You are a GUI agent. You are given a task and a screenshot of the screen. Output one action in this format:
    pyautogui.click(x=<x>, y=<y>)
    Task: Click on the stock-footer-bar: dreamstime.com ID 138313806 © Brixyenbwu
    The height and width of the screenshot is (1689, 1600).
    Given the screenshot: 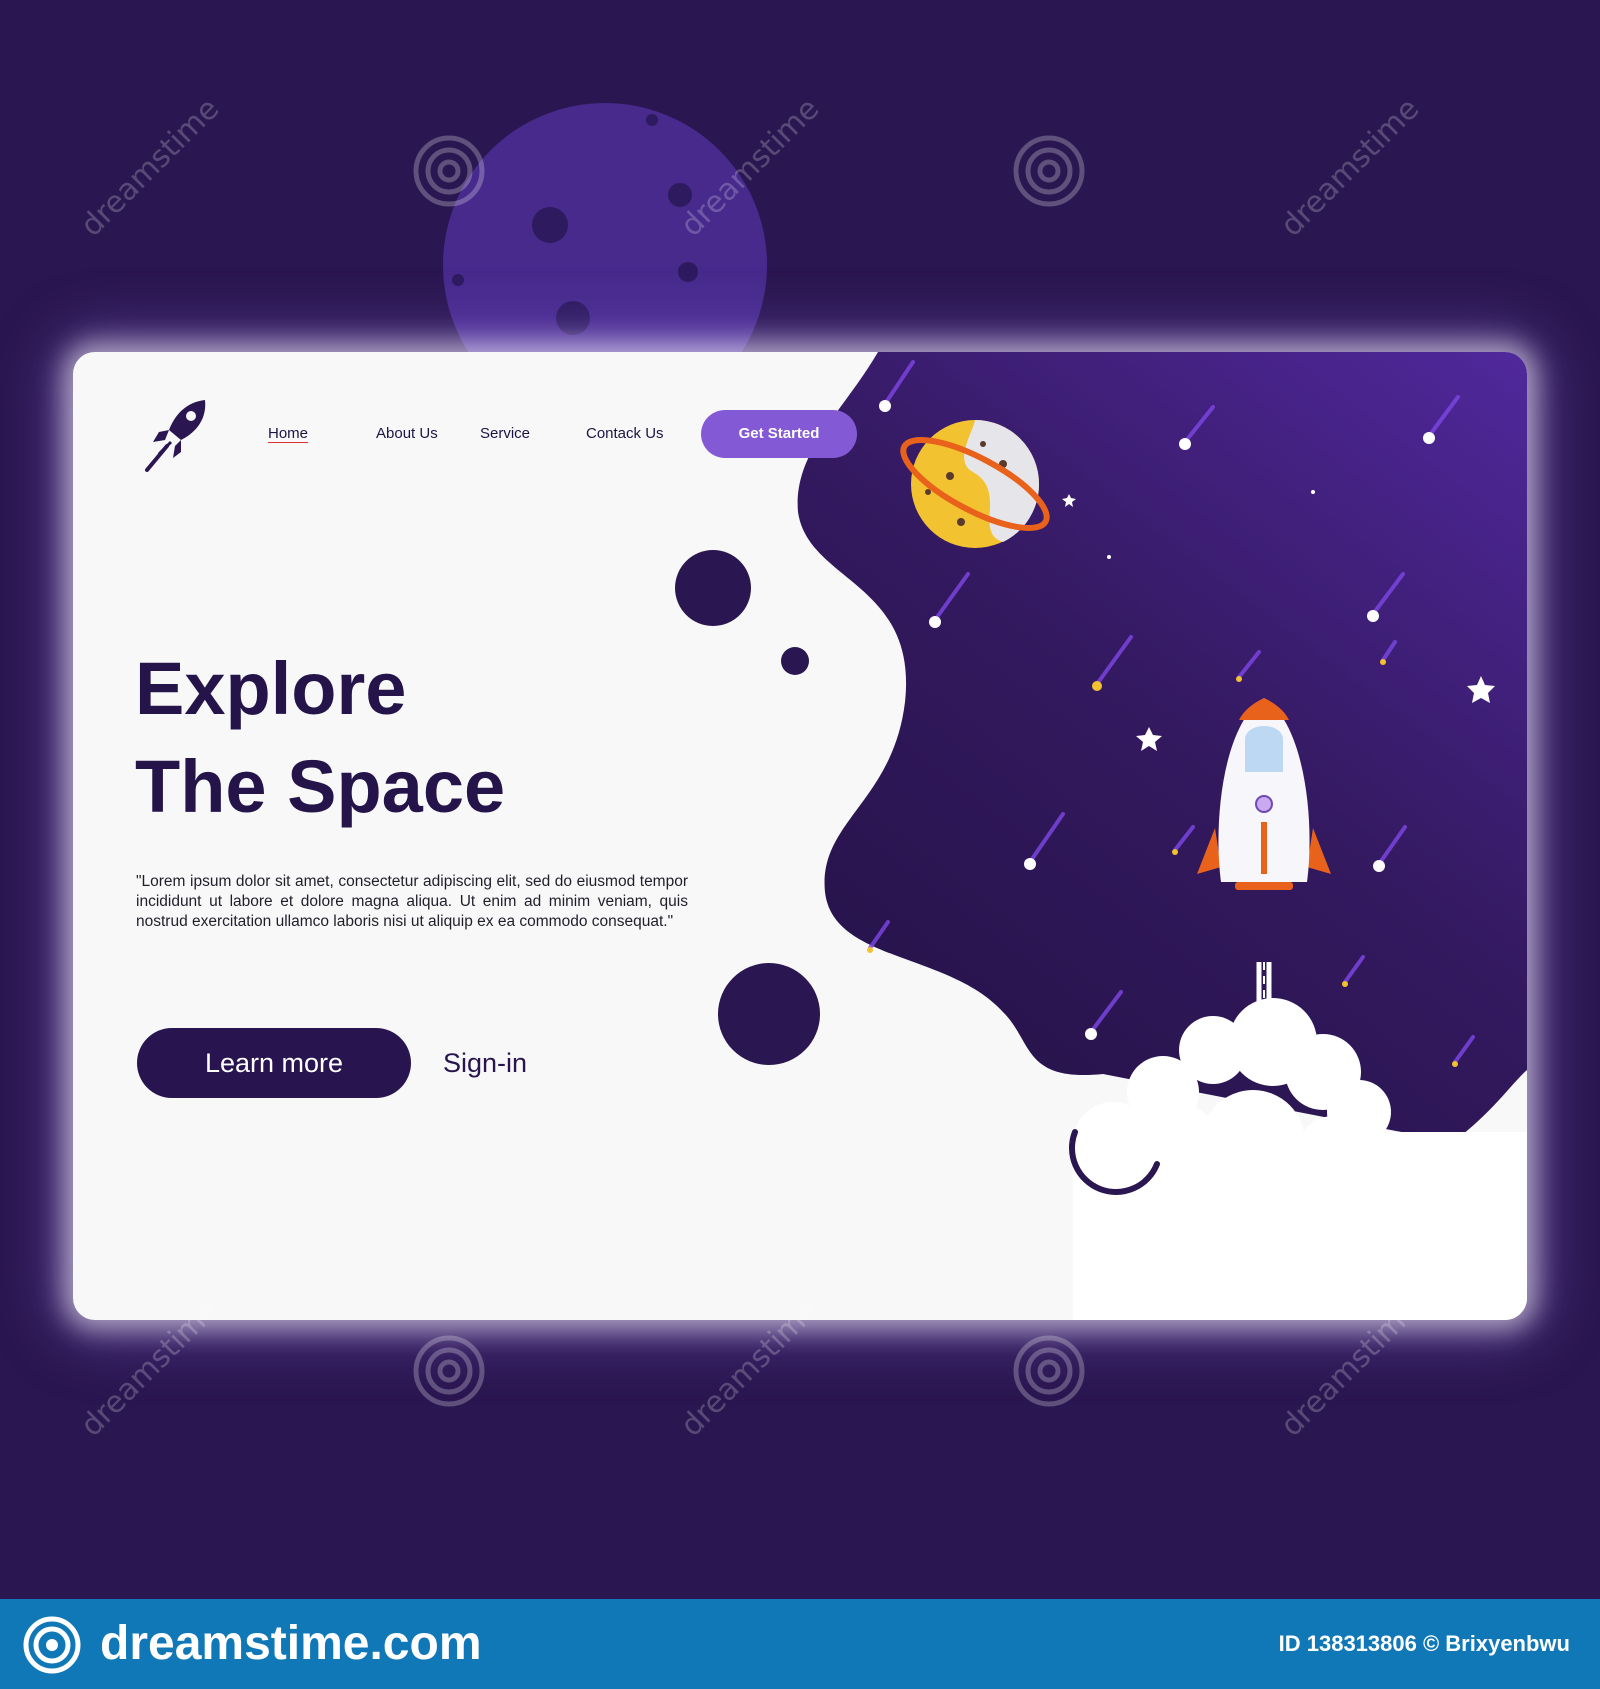 What is the action you would take?
    pyautogui.click(x=800, y=1644)
    